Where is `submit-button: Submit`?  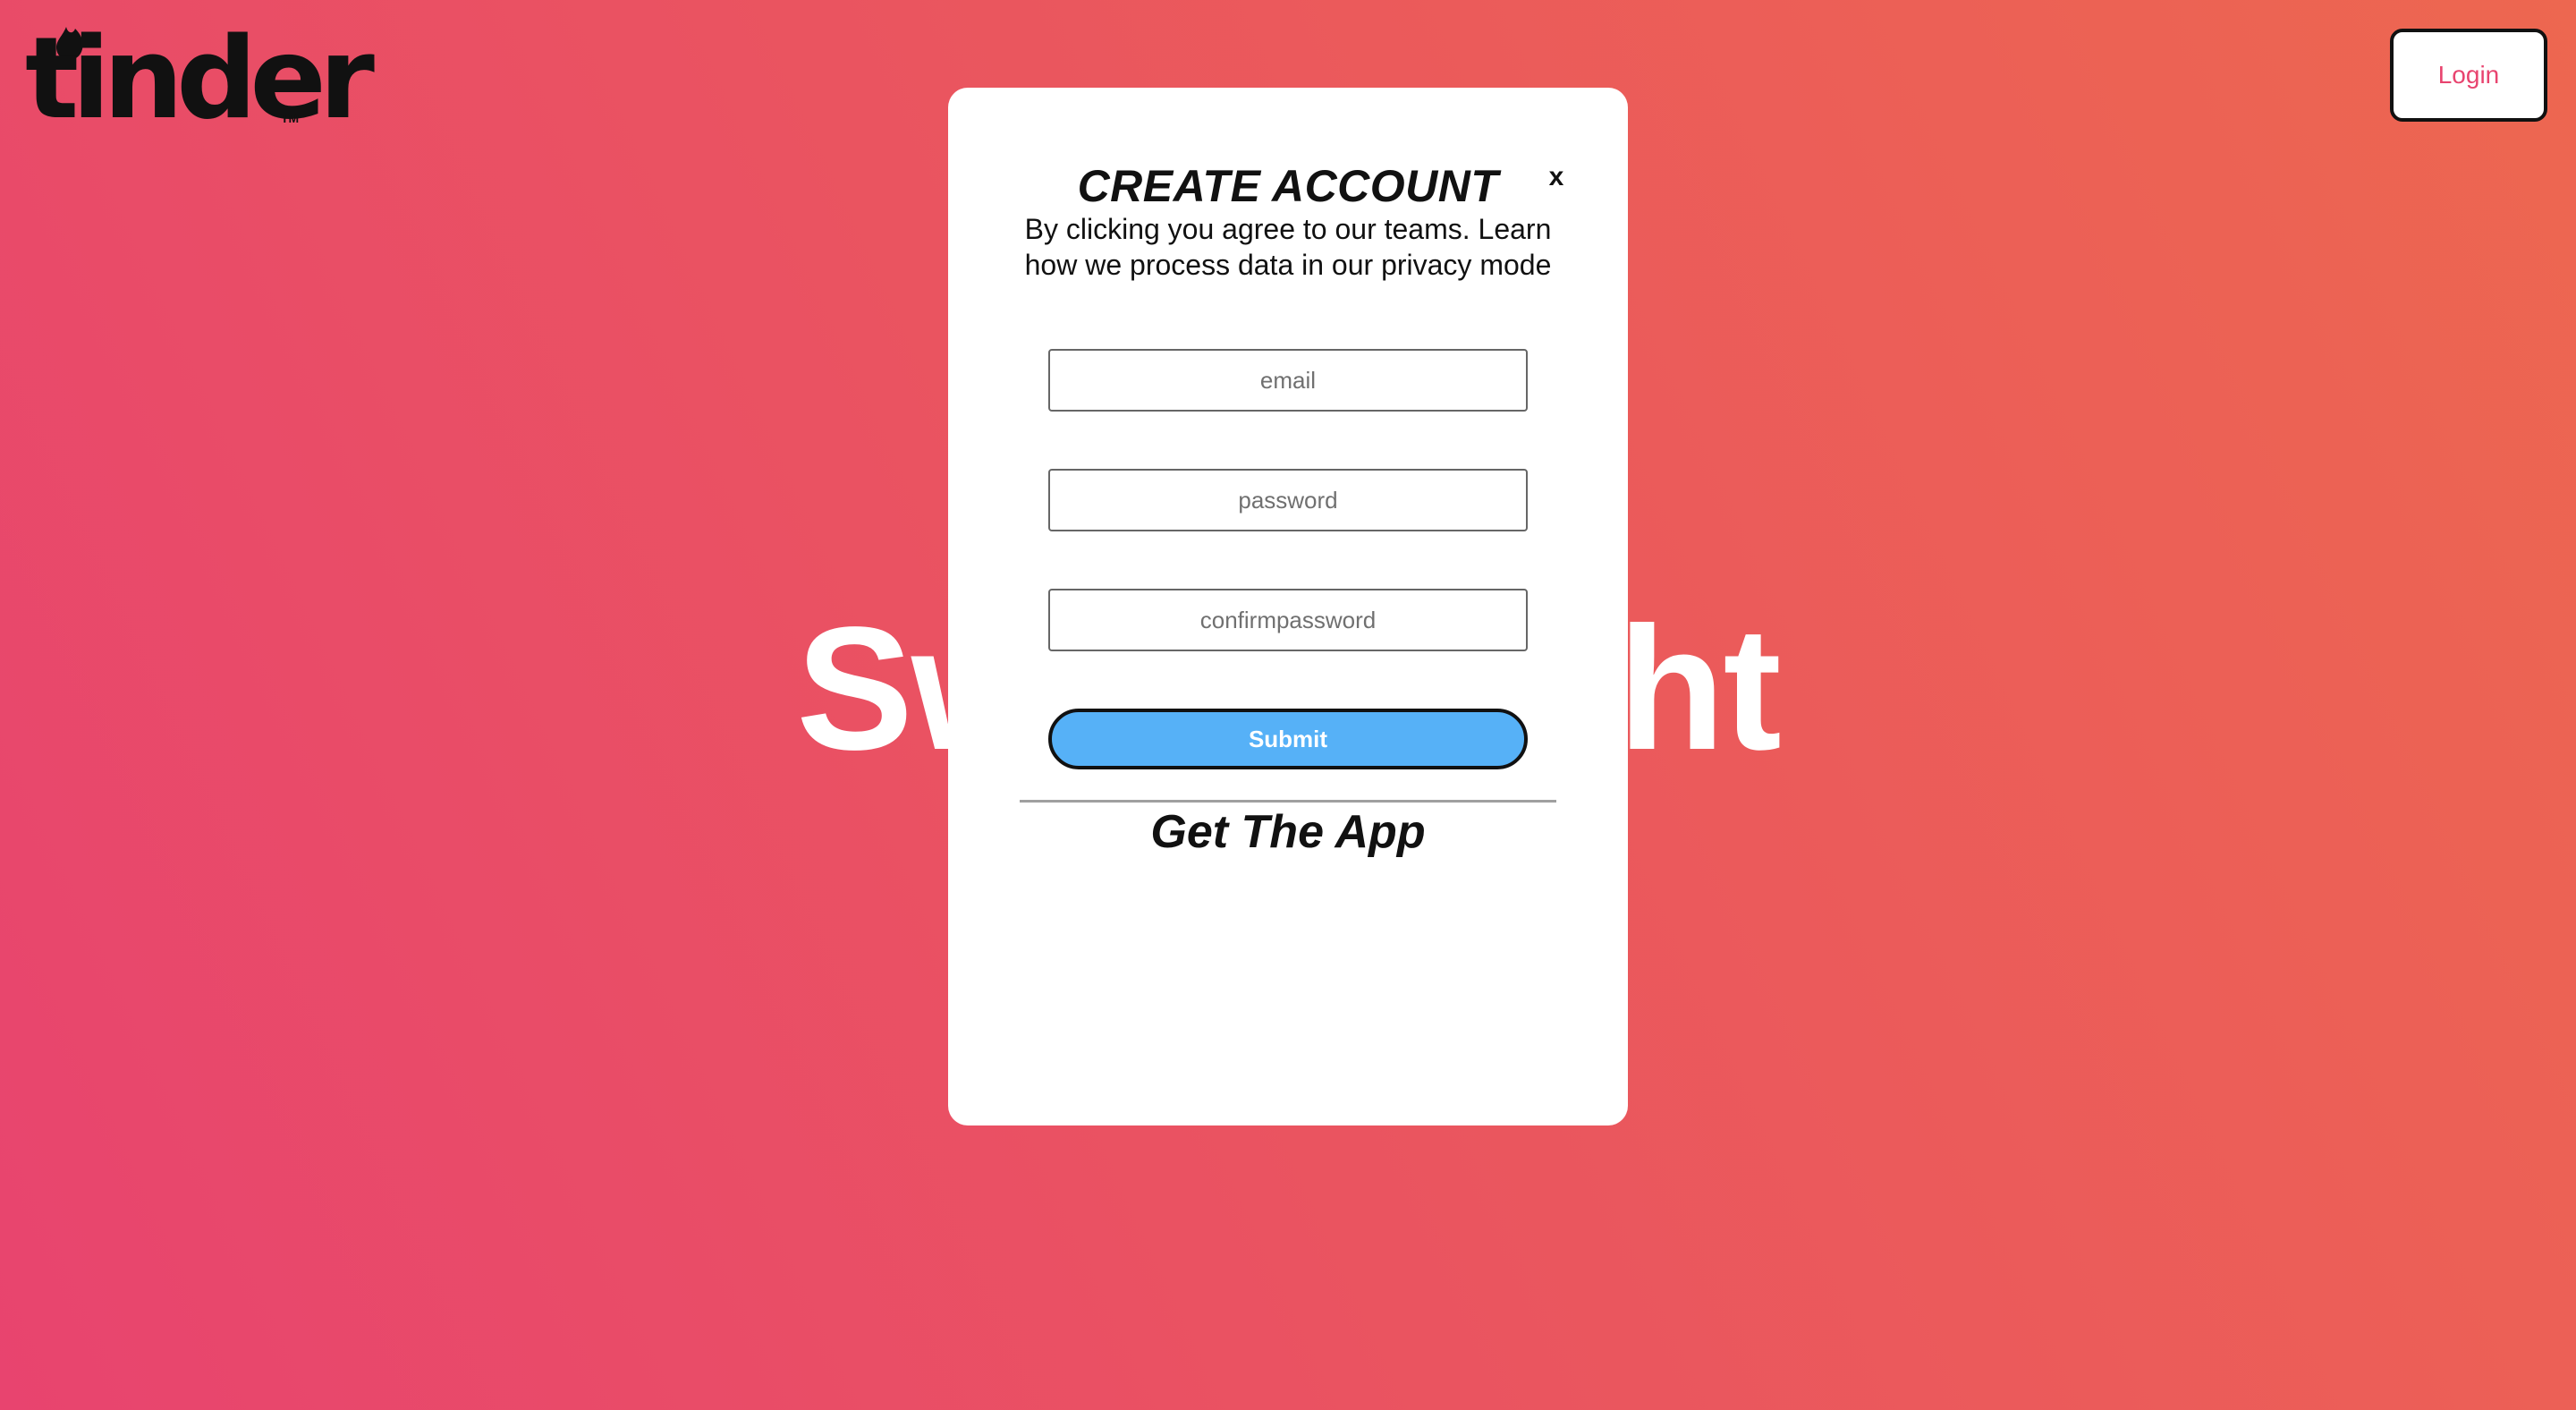 submit-button: Submit is located at coordinates (1288, 739).